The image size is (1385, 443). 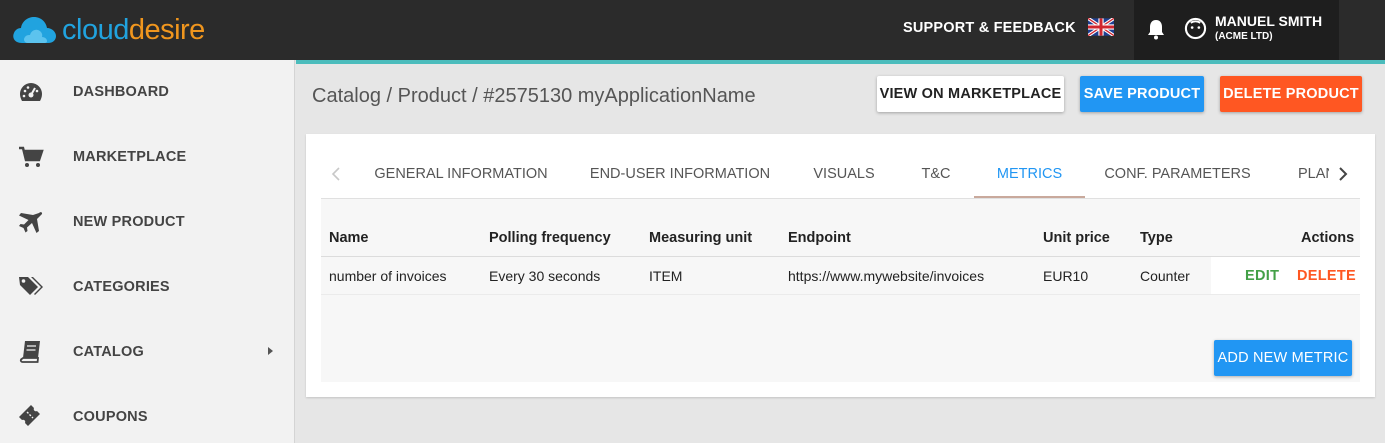 What do you see at coordinates (108, 352) in the screenshot?
I see `sidebar-item-label: CATALOG` at bounding box center [108, 352].